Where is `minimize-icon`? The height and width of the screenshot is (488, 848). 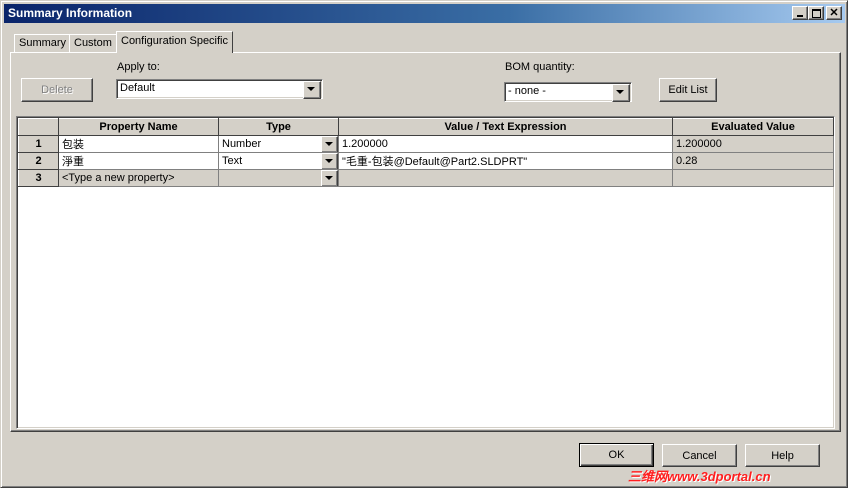 minimize-icon is located at coordinates (800, 16).